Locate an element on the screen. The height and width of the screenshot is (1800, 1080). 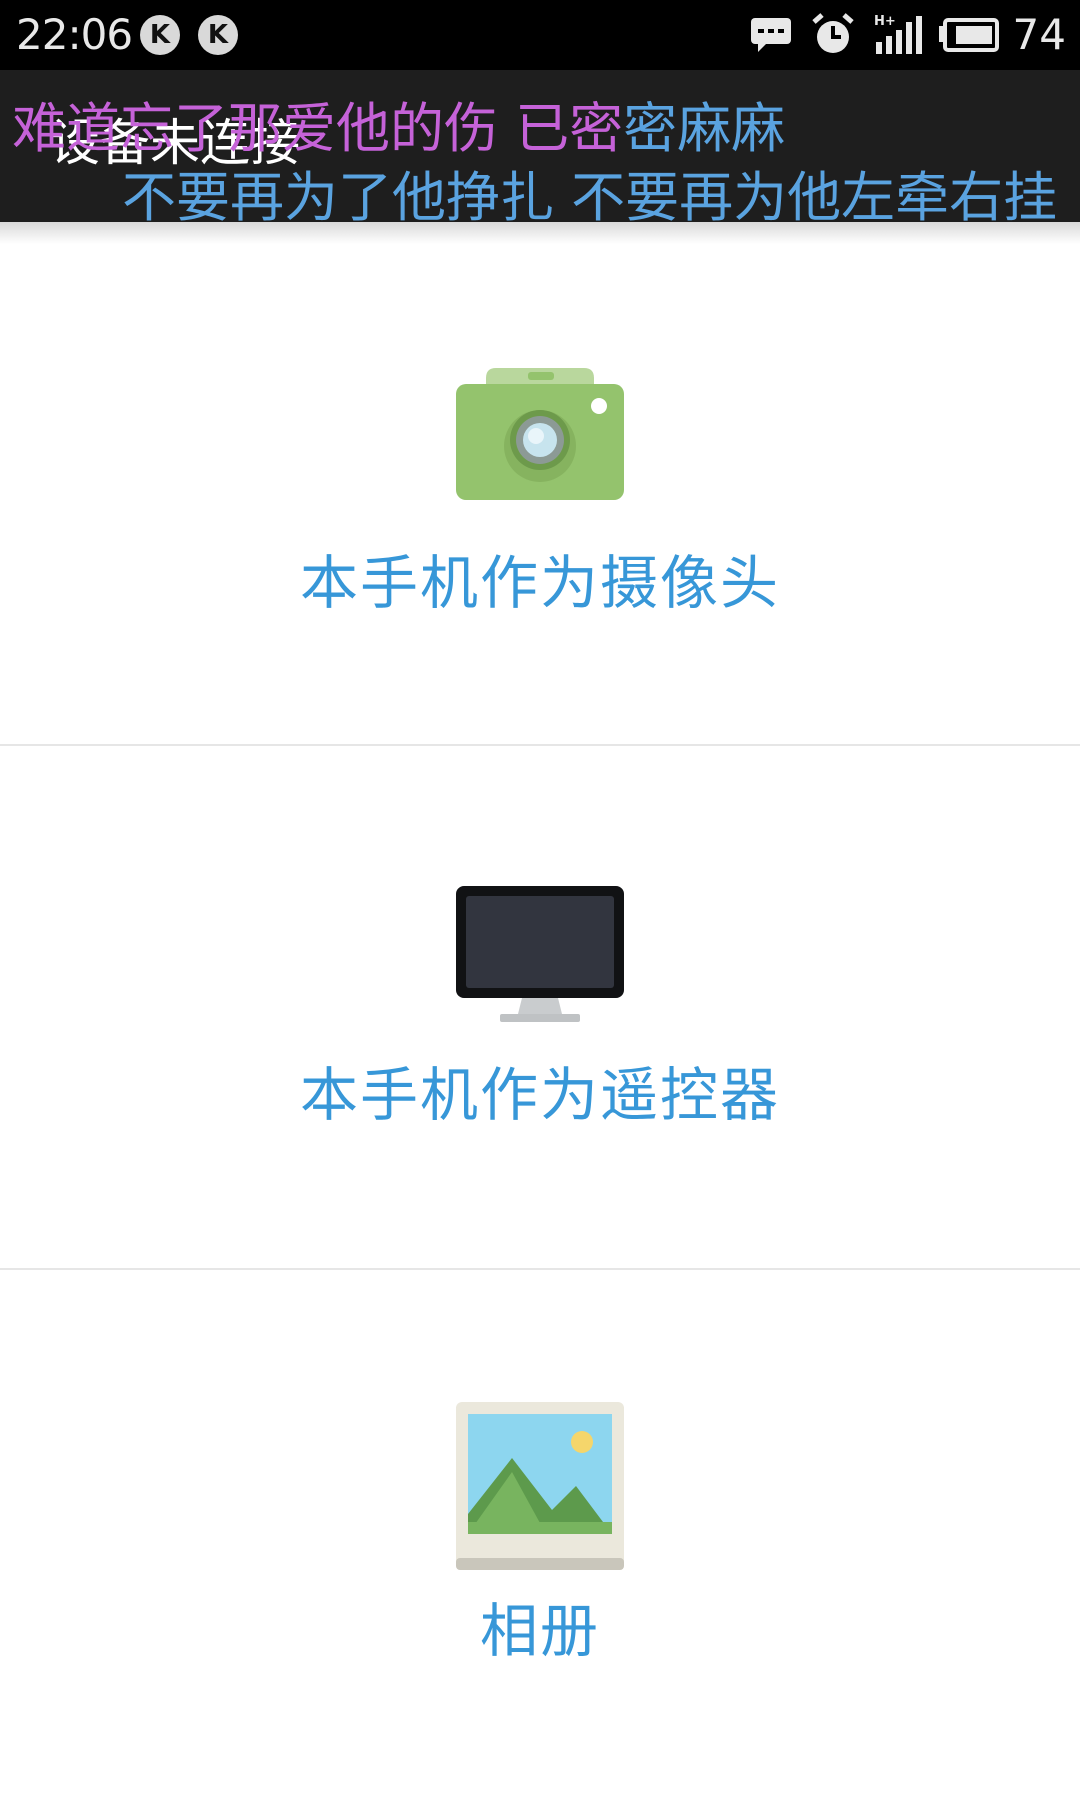
status-time: 22:06 is located at coordinates (74, 34).